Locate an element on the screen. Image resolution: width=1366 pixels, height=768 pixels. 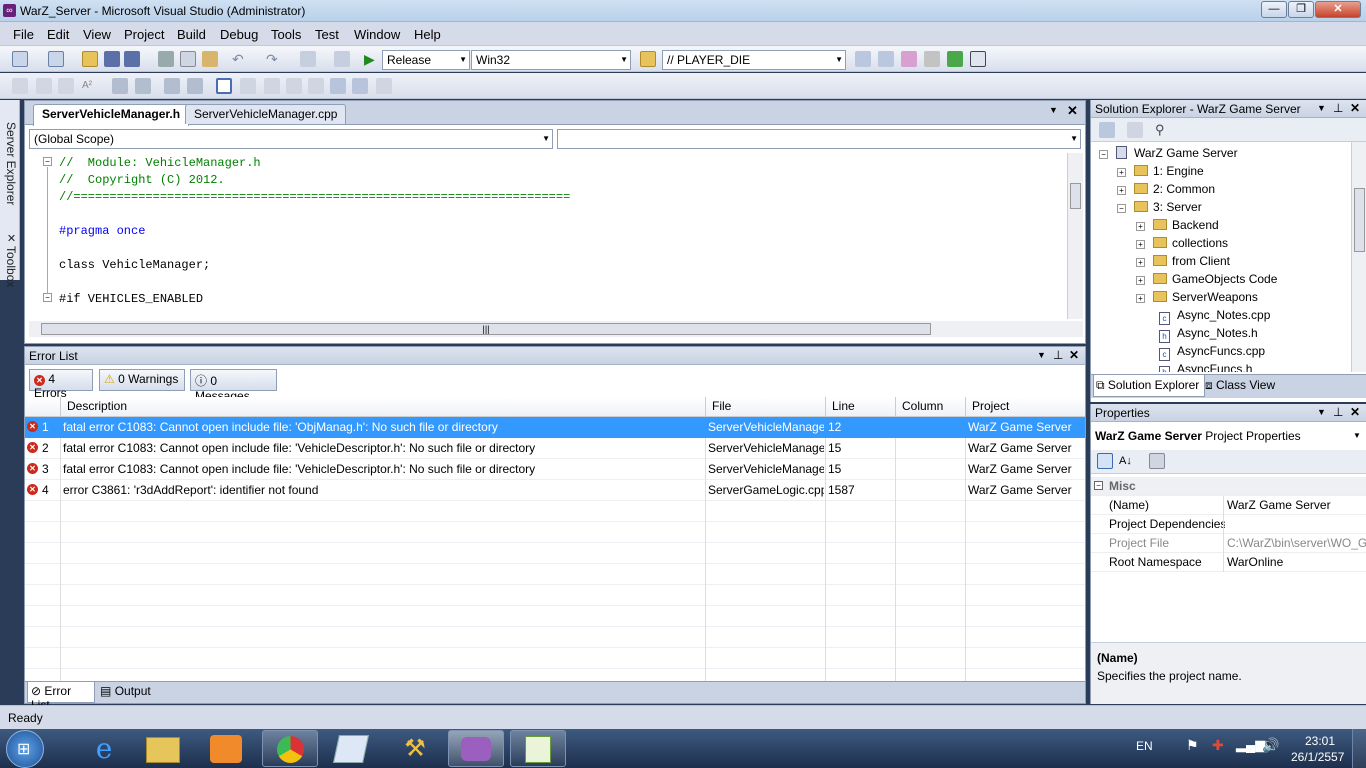
warnings-filter-button: ⚠ 0 Warnings is located at coordinates (142, 380).